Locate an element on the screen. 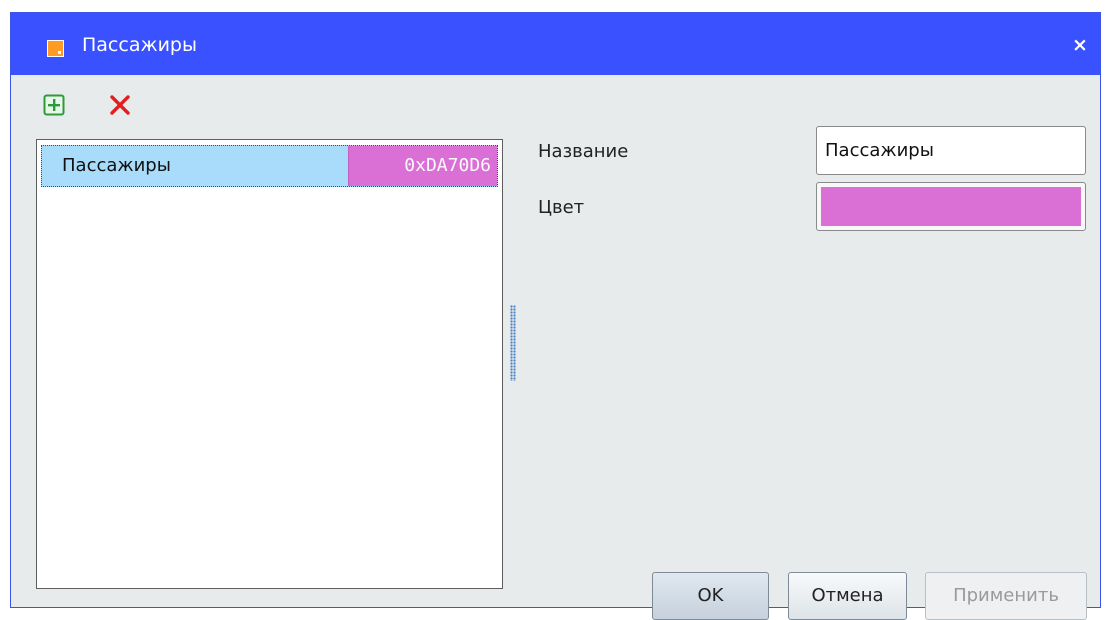  name-label: Название is located at coordinates (583, 151).